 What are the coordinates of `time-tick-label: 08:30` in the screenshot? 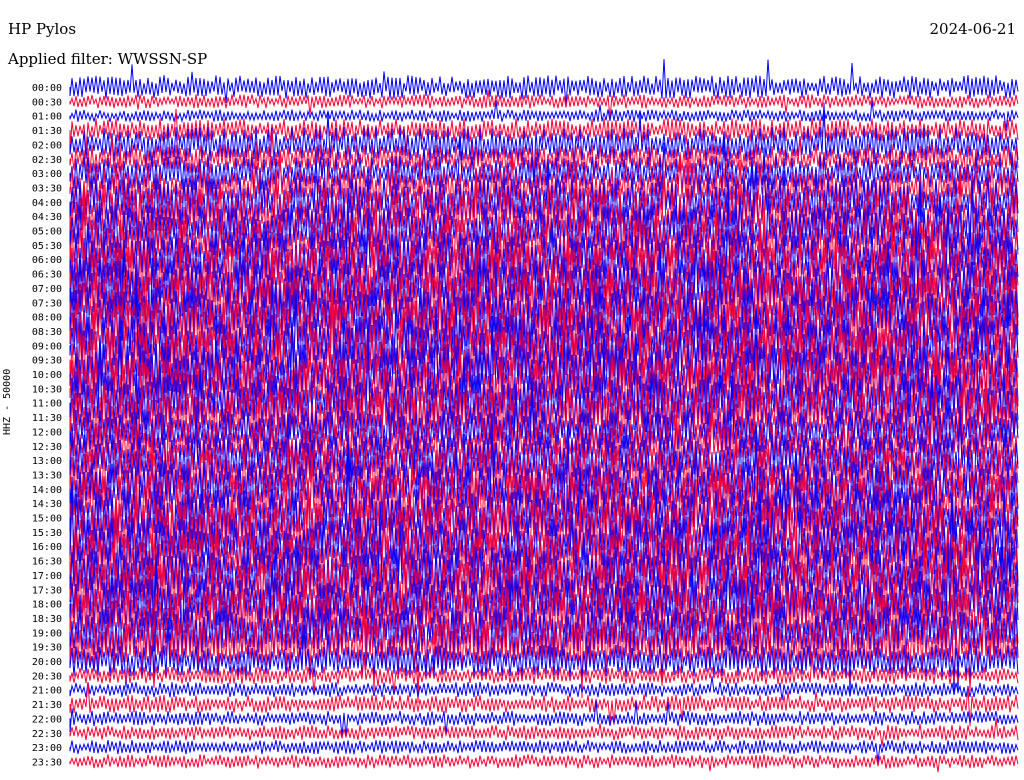 It's located at (47, 332).